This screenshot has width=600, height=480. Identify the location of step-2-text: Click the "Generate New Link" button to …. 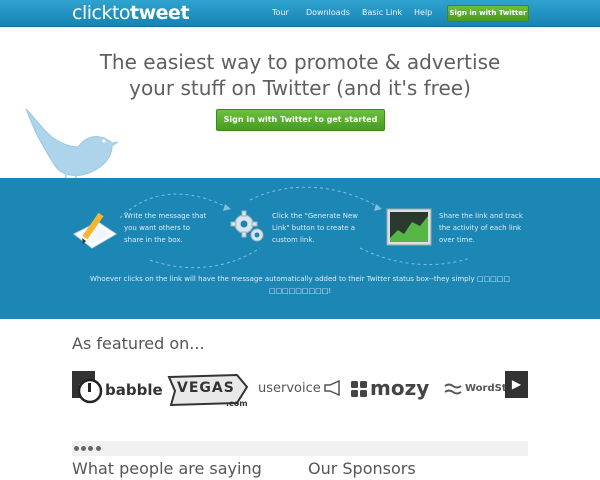
(315, 228).